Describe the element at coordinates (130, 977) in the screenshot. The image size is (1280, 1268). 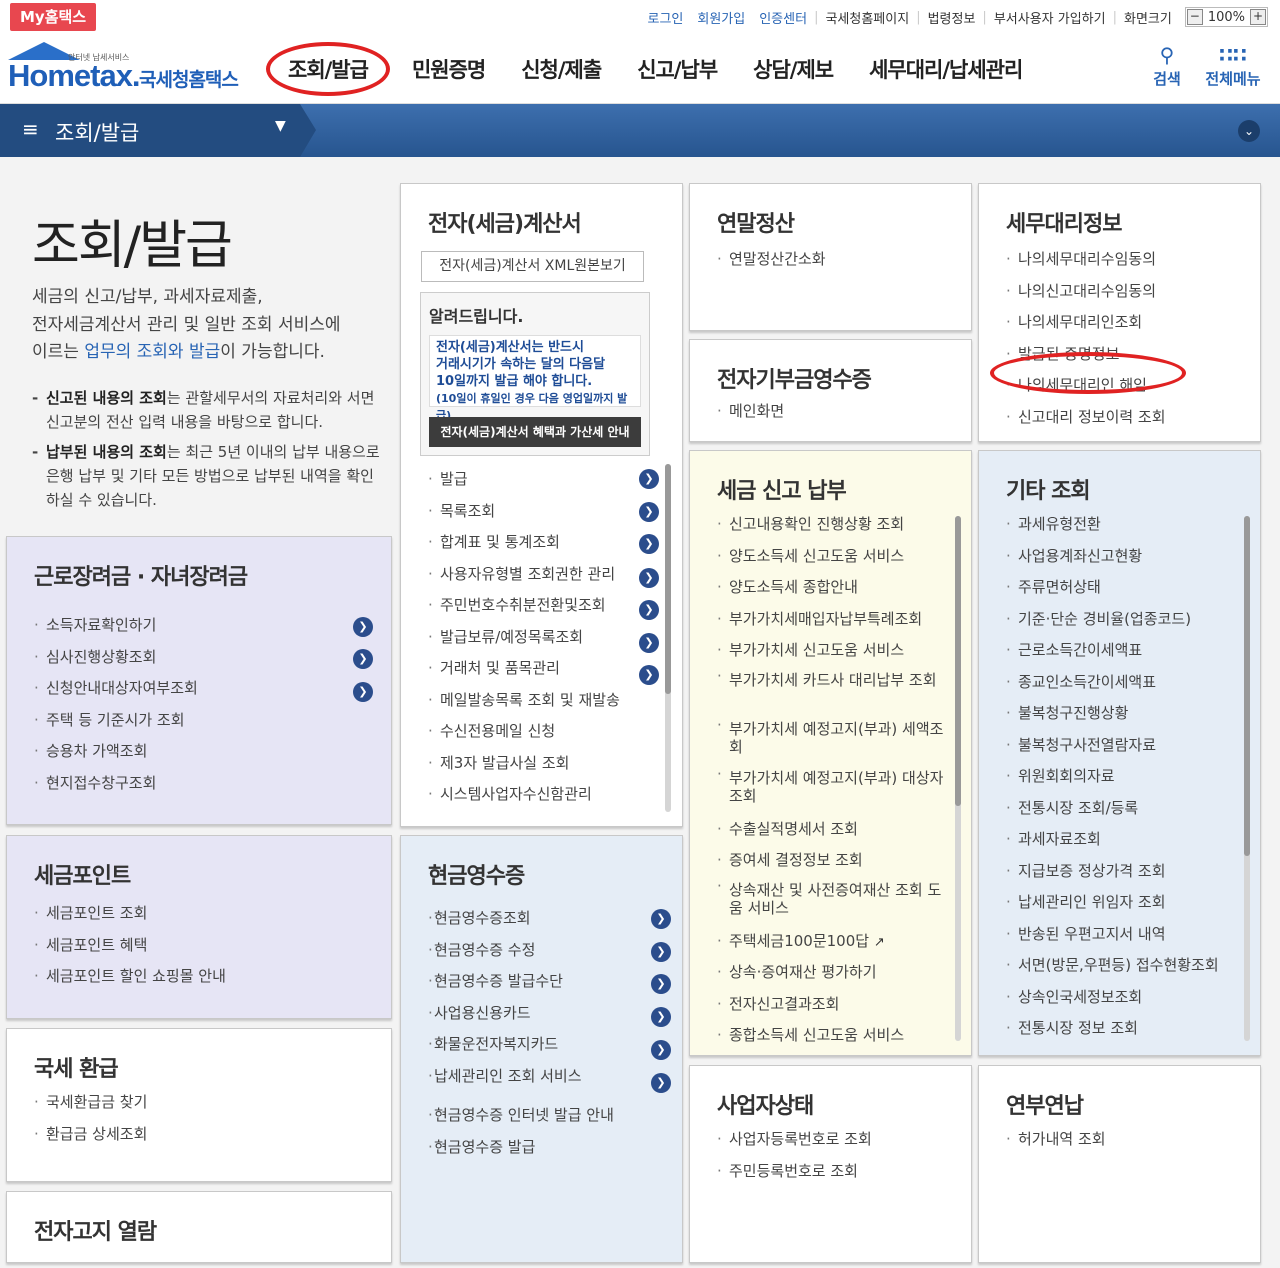
I see `list-item: 세금포인트 할인 쇼핑몰 안내` at that location.